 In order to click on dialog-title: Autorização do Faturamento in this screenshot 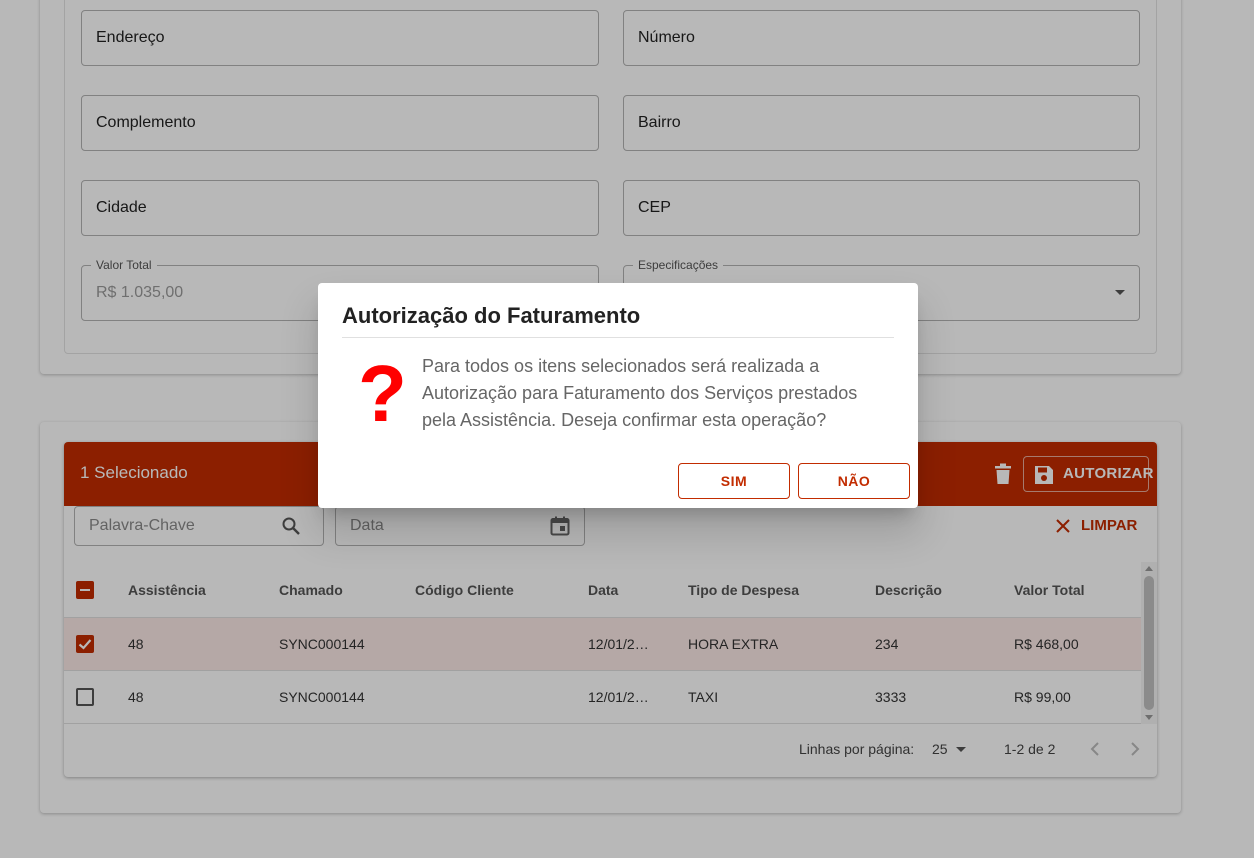, I will do `click(491, 315)`.